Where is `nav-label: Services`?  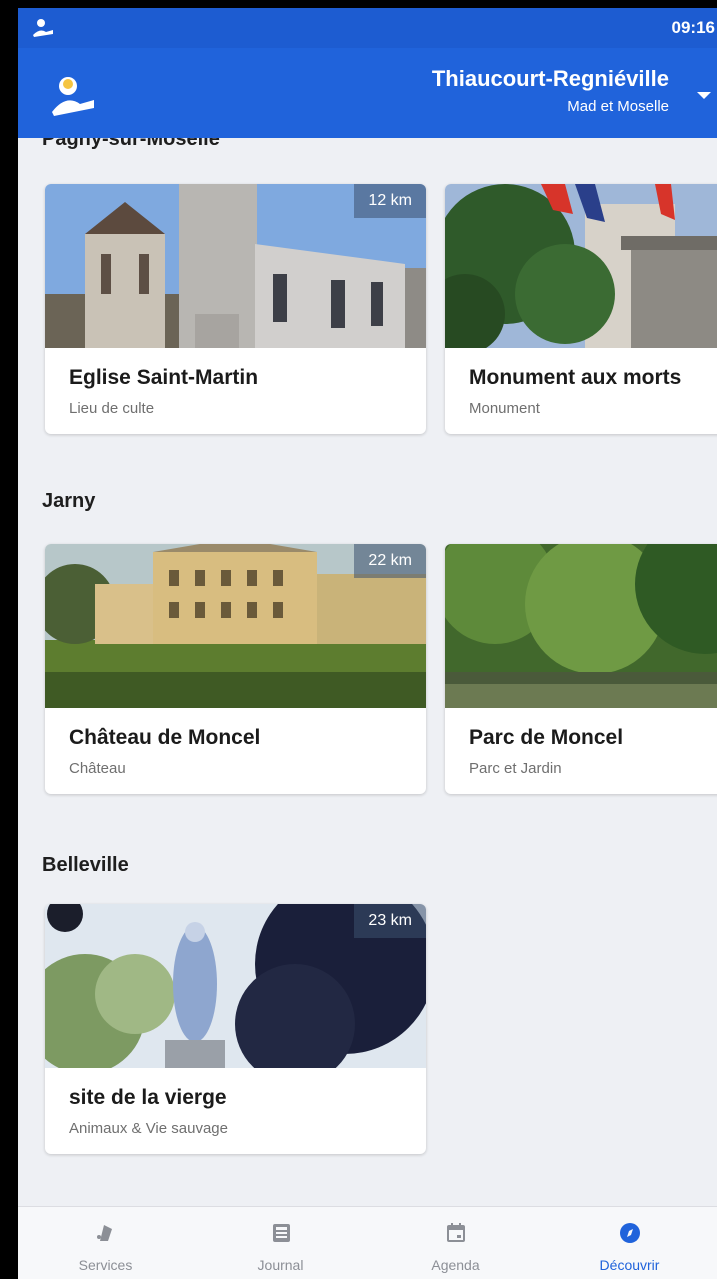
nav-label: Services is located at coordinates (105, 1265).